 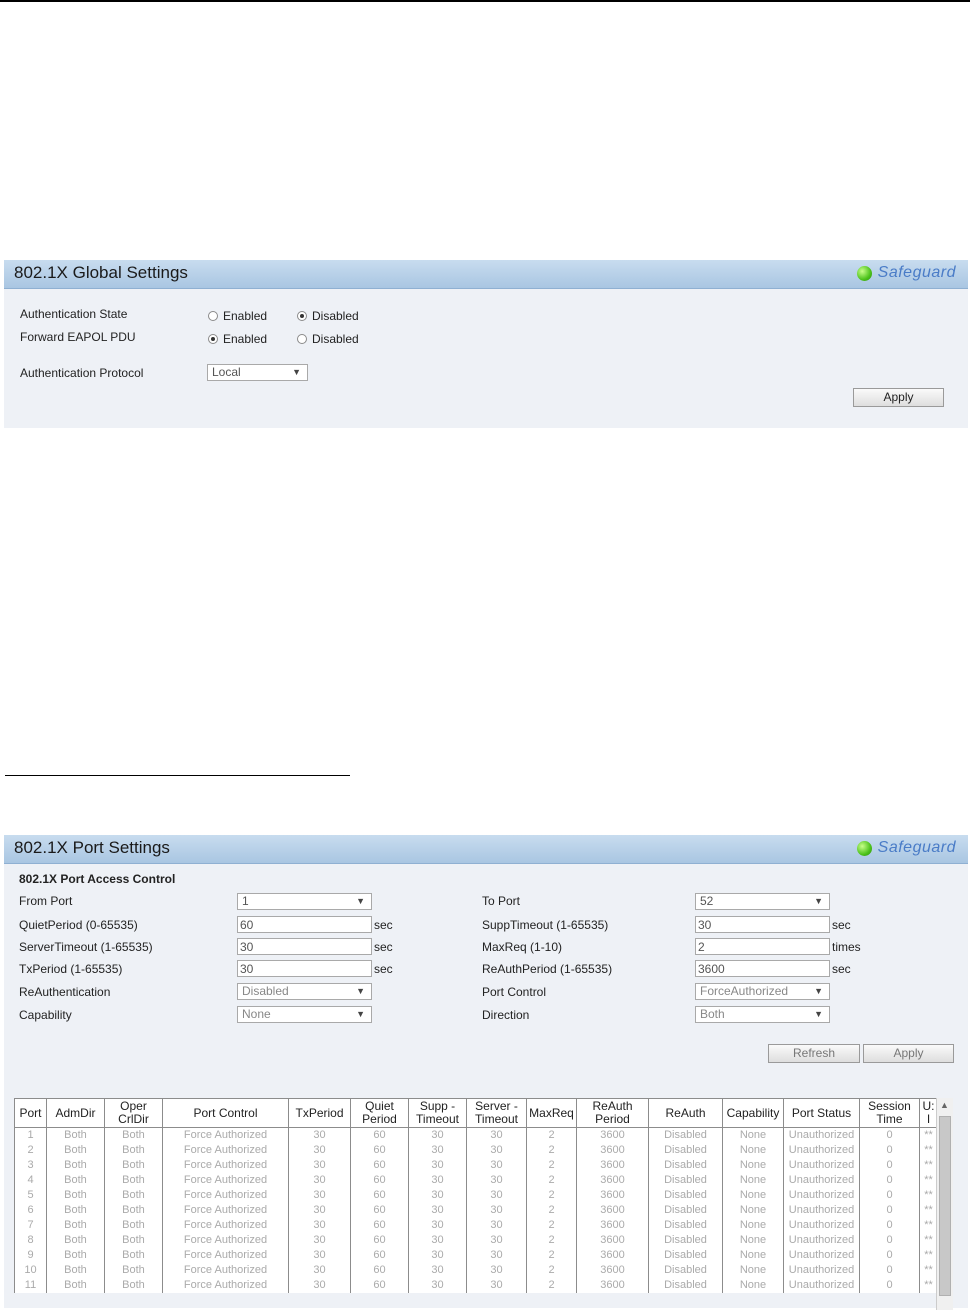 I want to click on refresh-button: Refresh, so click(x=814, y=1053).